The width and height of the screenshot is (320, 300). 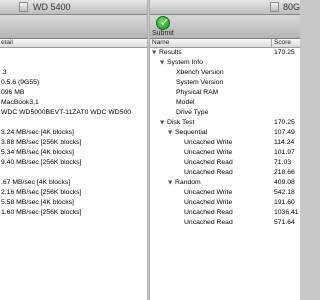 I want to click on detail-value: .3, so click(x=4, y=72).